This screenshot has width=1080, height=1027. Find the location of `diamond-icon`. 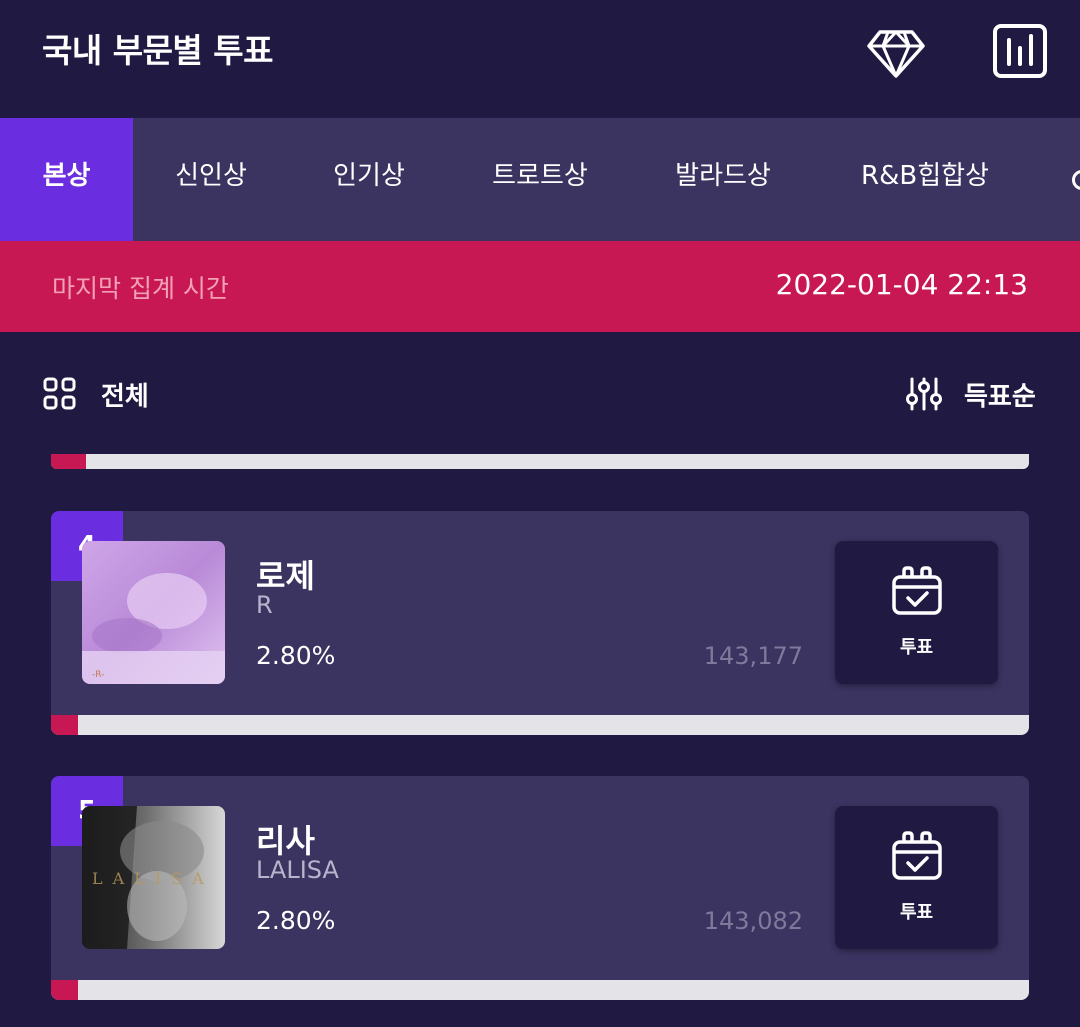

diamond-icon is located at coordinates (896, 52).